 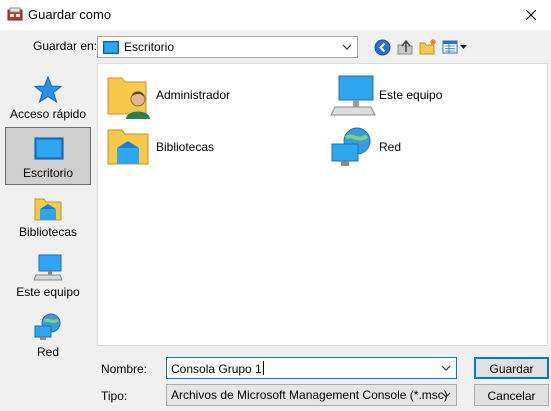 I want to click on place-label: Escritorio, so click(x=47, y=173).